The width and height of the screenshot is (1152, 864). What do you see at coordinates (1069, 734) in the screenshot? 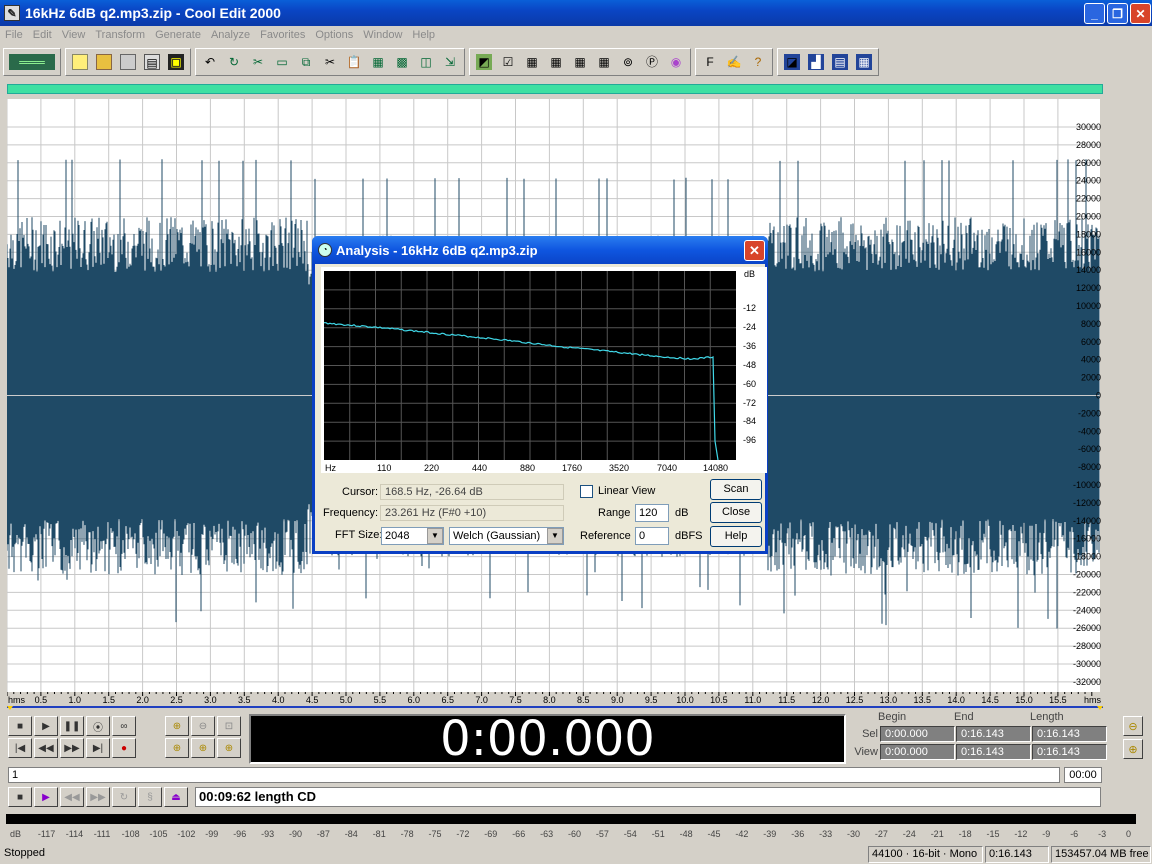
I see `sel-length-field: 0:16.143` at bounding box center [1069, 734].